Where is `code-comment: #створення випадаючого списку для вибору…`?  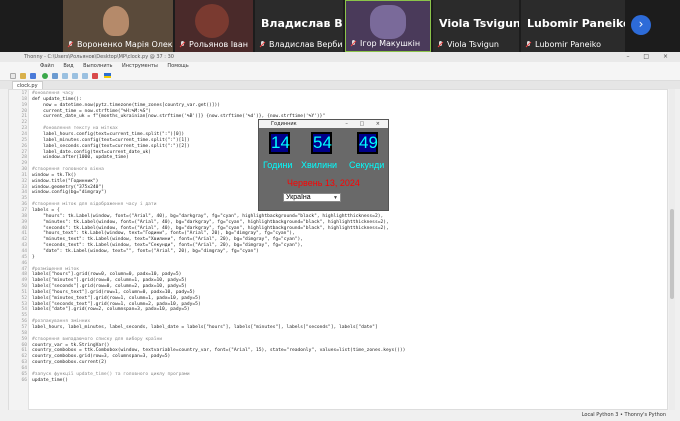
code-comment: #створення випадаючого списку для вибору… is located at coordinates (97, 339).